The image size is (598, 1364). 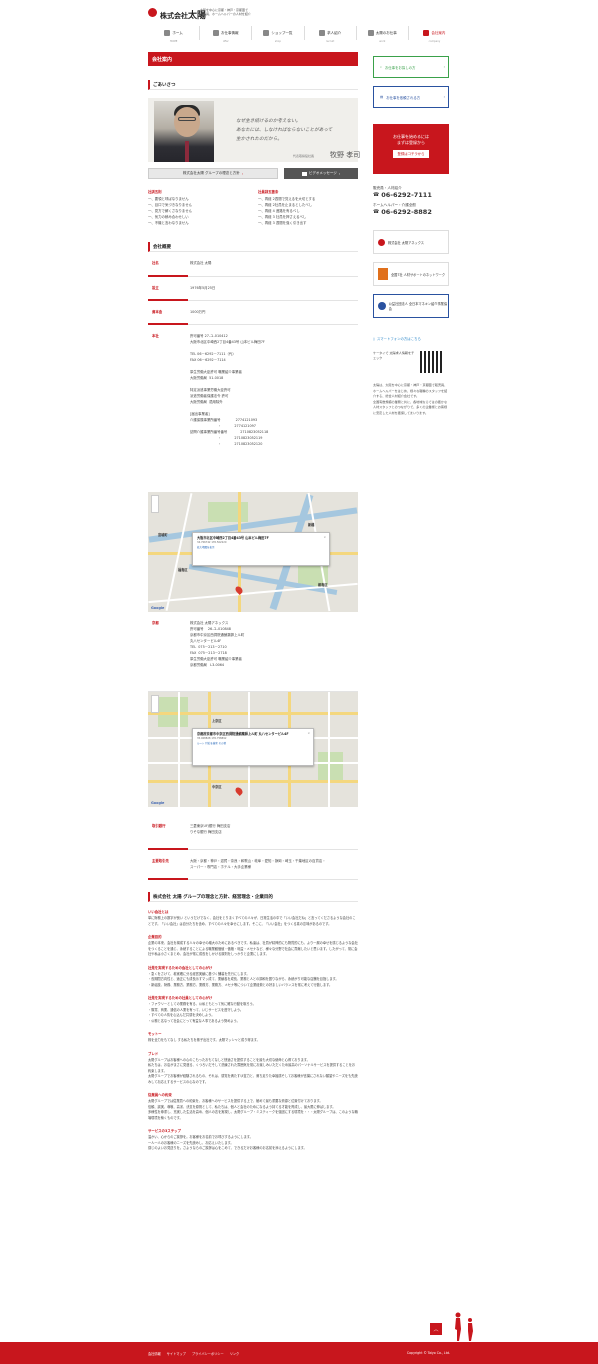 What do you see at coordinates (253, 289) in the screenshot?
I see `table-row: 設立 1976年5月25日` at bounding box center [253, 289].